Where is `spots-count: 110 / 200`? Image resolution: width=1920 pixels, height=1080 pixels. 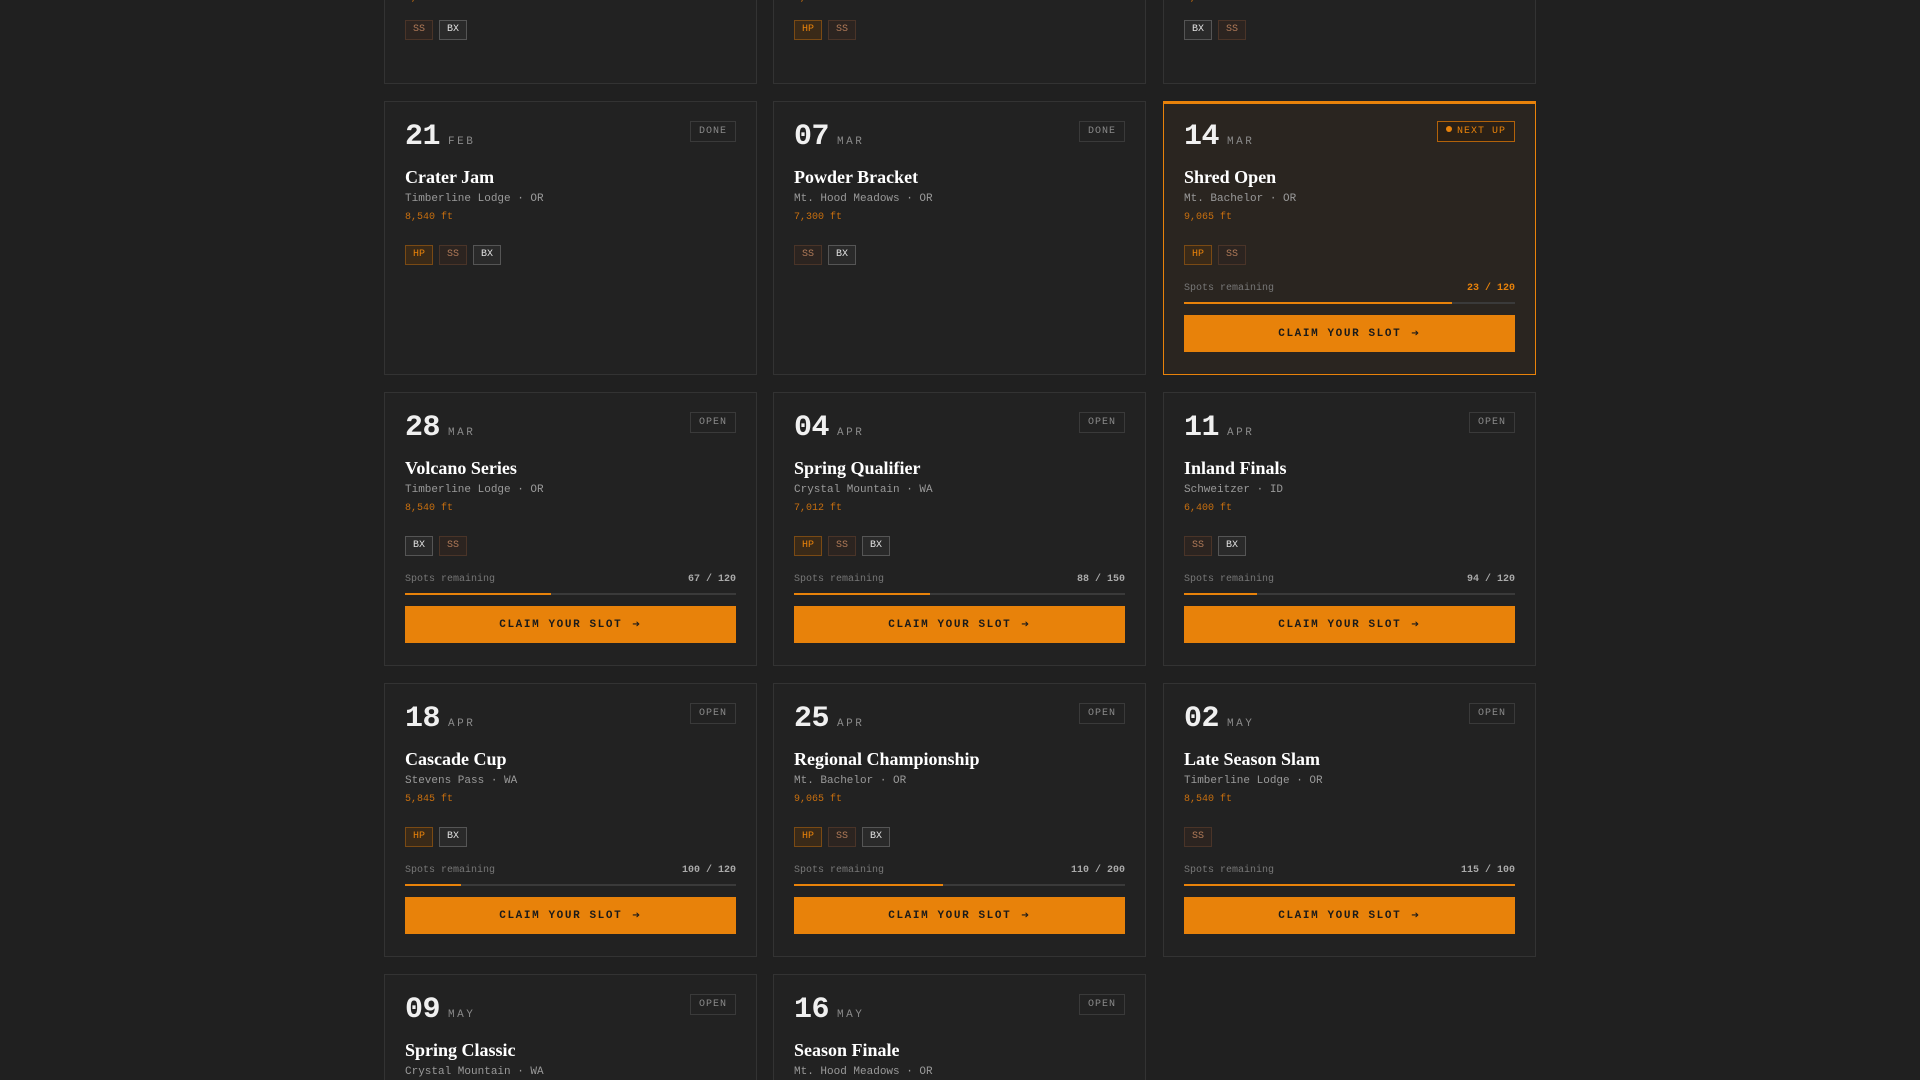
spots-count: 110 / 200 is located at coordinates (1097, 870).